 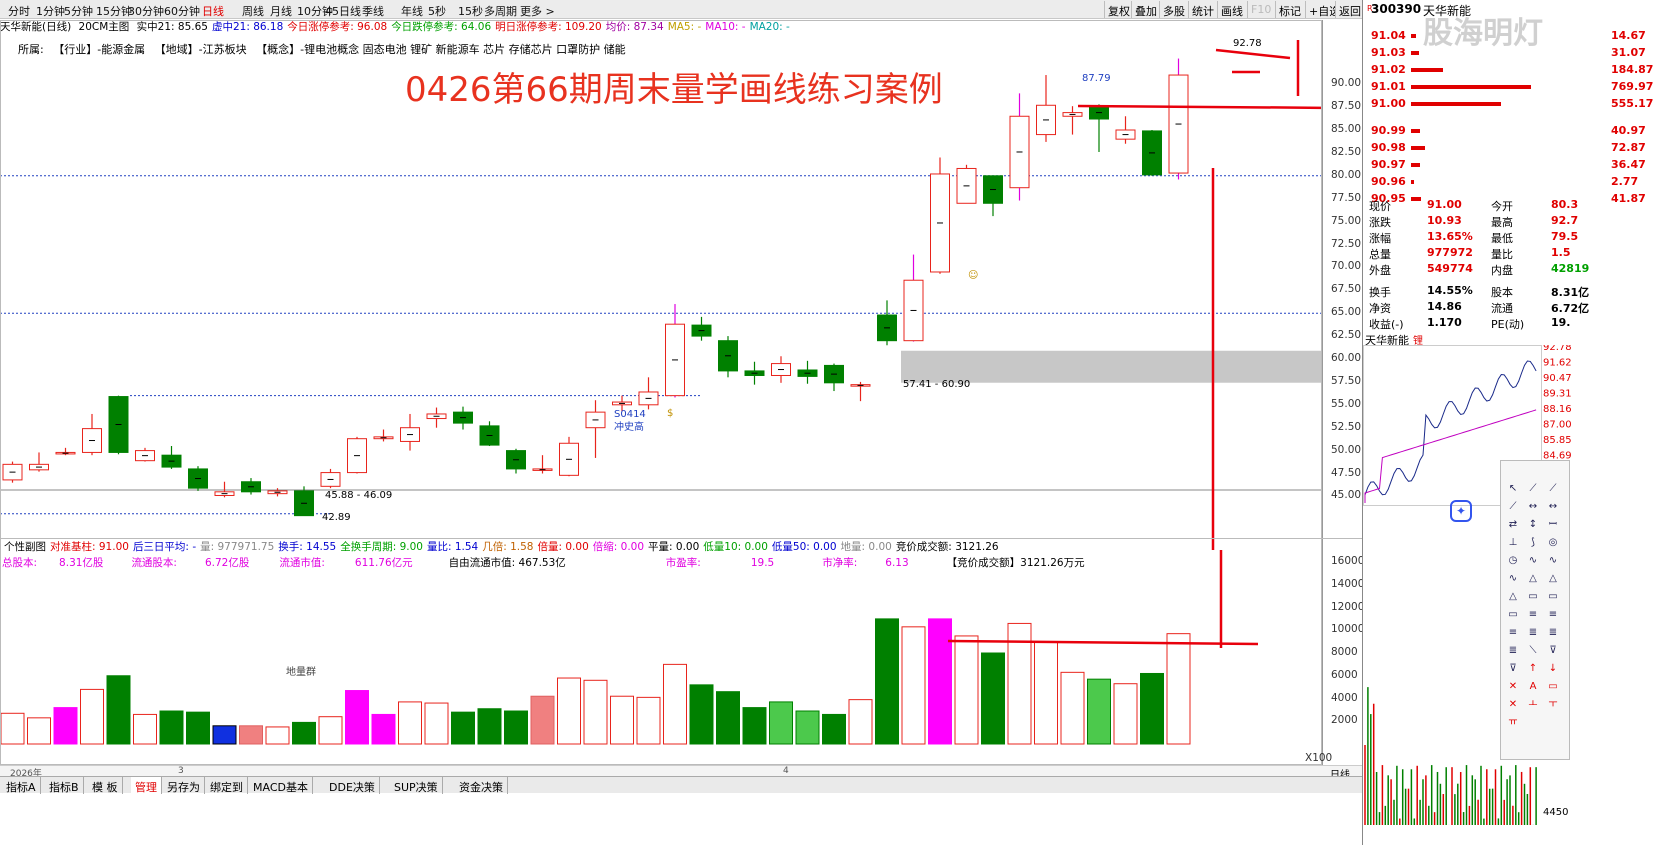 I want to click on toolbar-button-4: 画线, so click(x=1231, y=9).